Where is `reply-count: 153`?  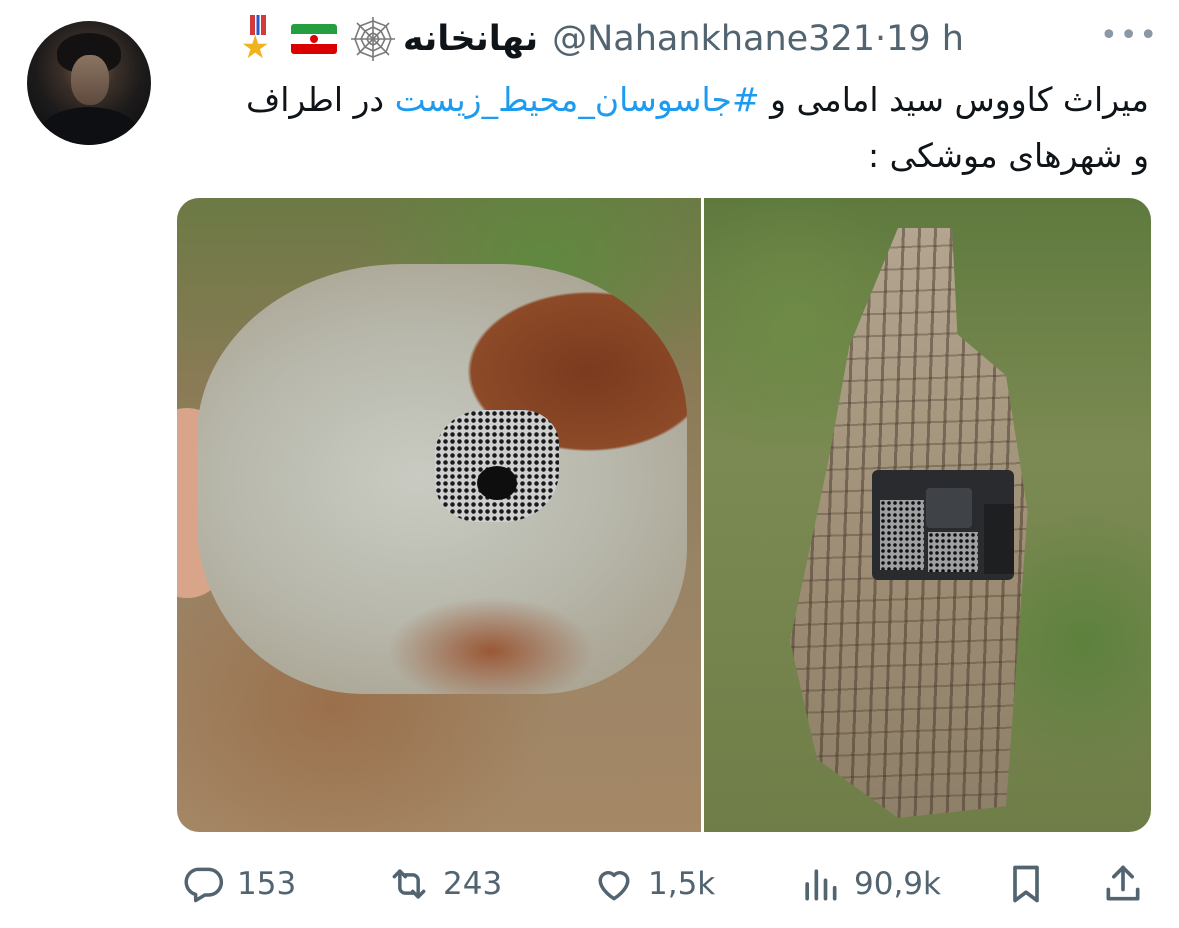
reply-count: 153 is located at coordinates (267, 884).